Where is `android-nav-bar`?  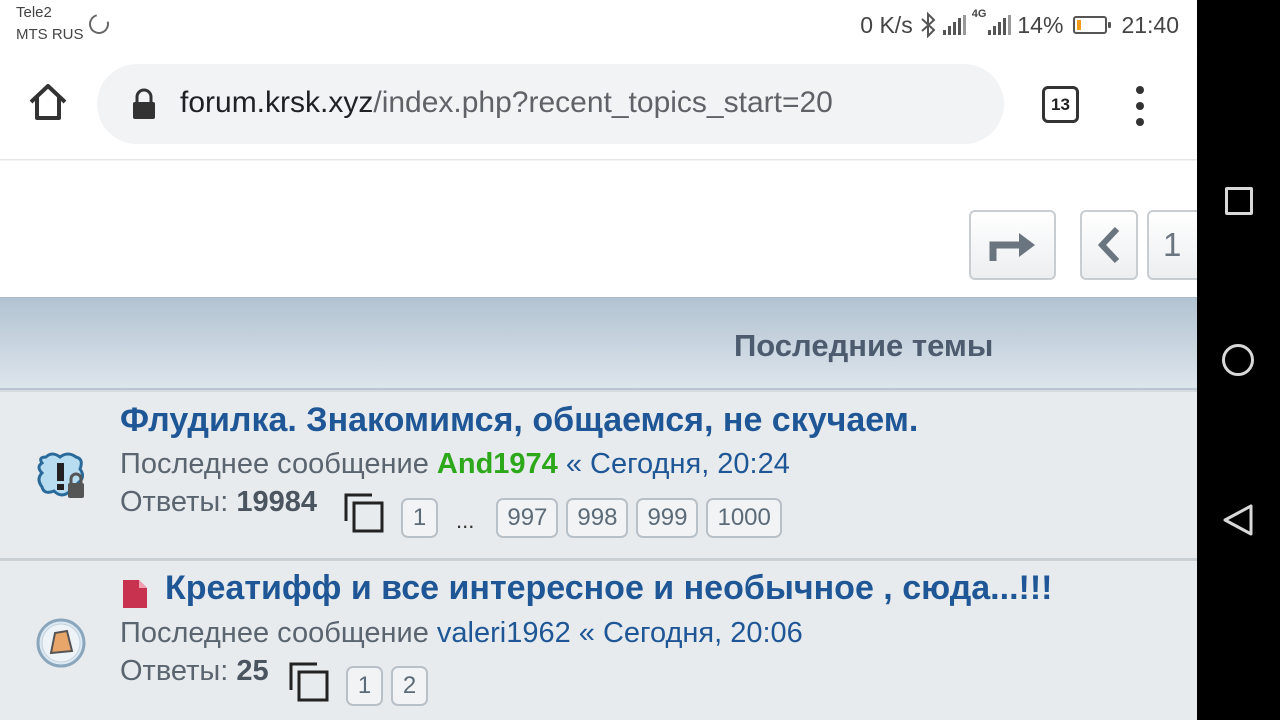
android-nav-bar is located at coordinates (1238, 360).